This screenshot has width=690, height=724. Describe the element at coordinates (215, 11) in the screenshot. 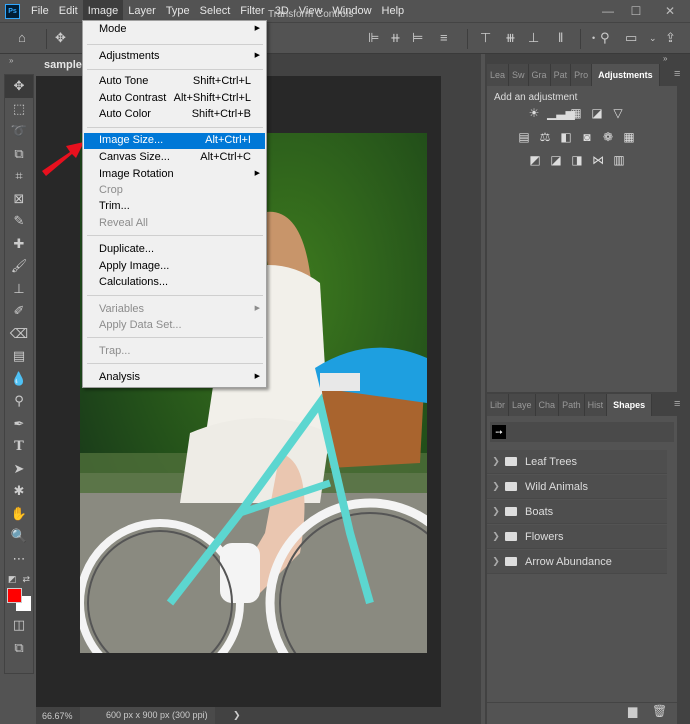

I see `menu-select: Select` at that location.